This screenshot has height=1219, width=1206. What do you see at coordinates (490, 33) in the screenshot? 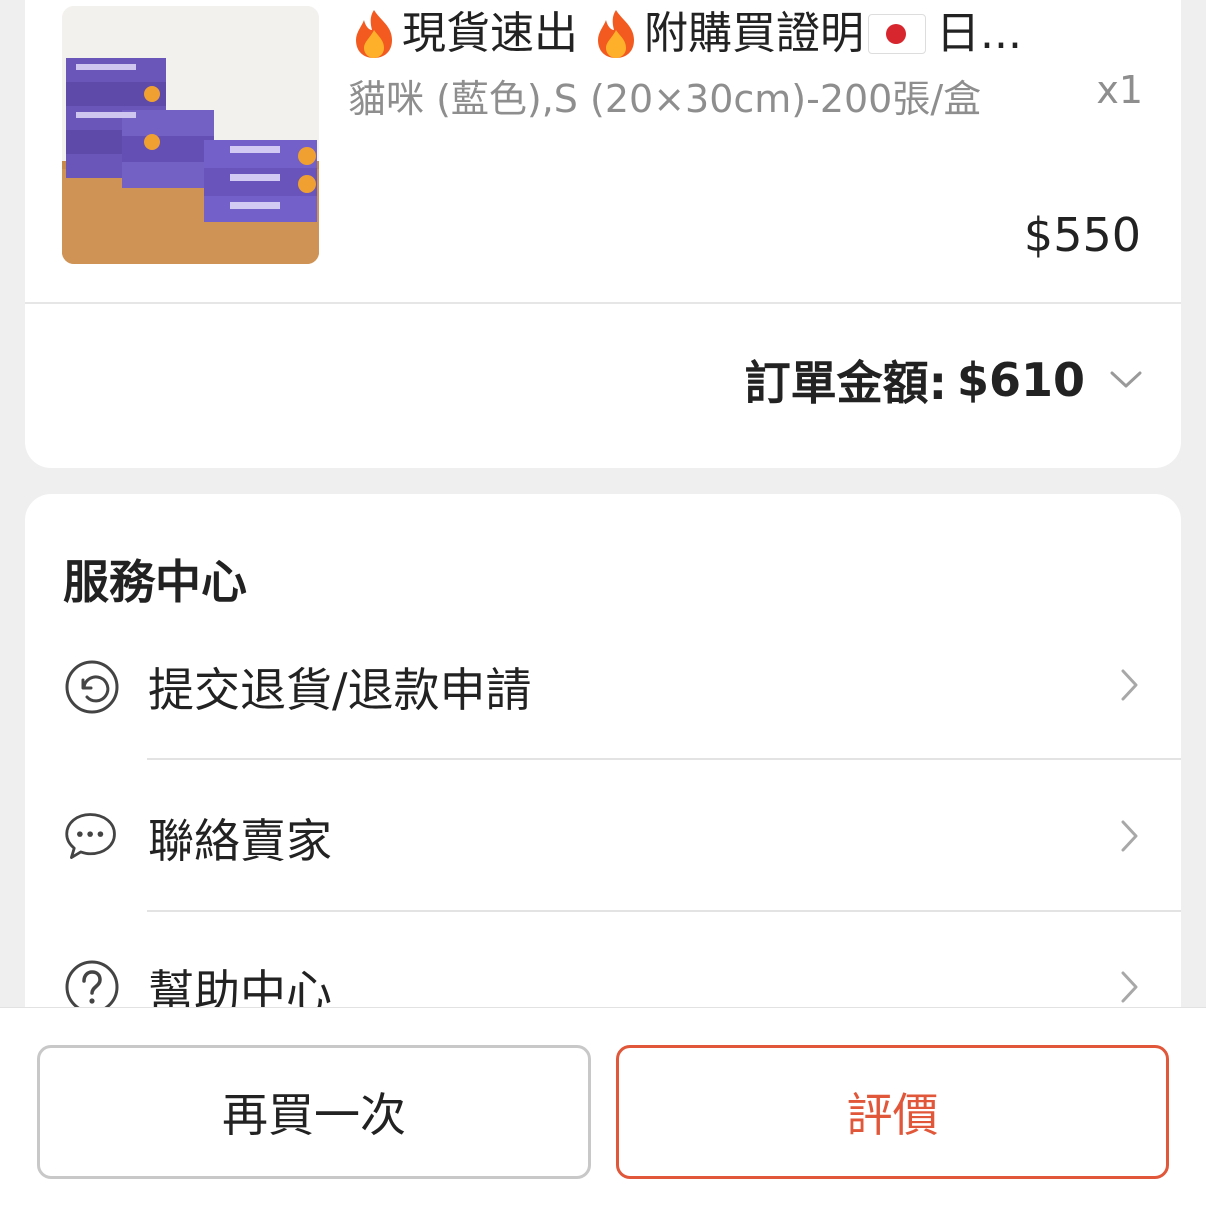
I see `product-title-part1: 現貨速出` at bounding box center [490, 33].